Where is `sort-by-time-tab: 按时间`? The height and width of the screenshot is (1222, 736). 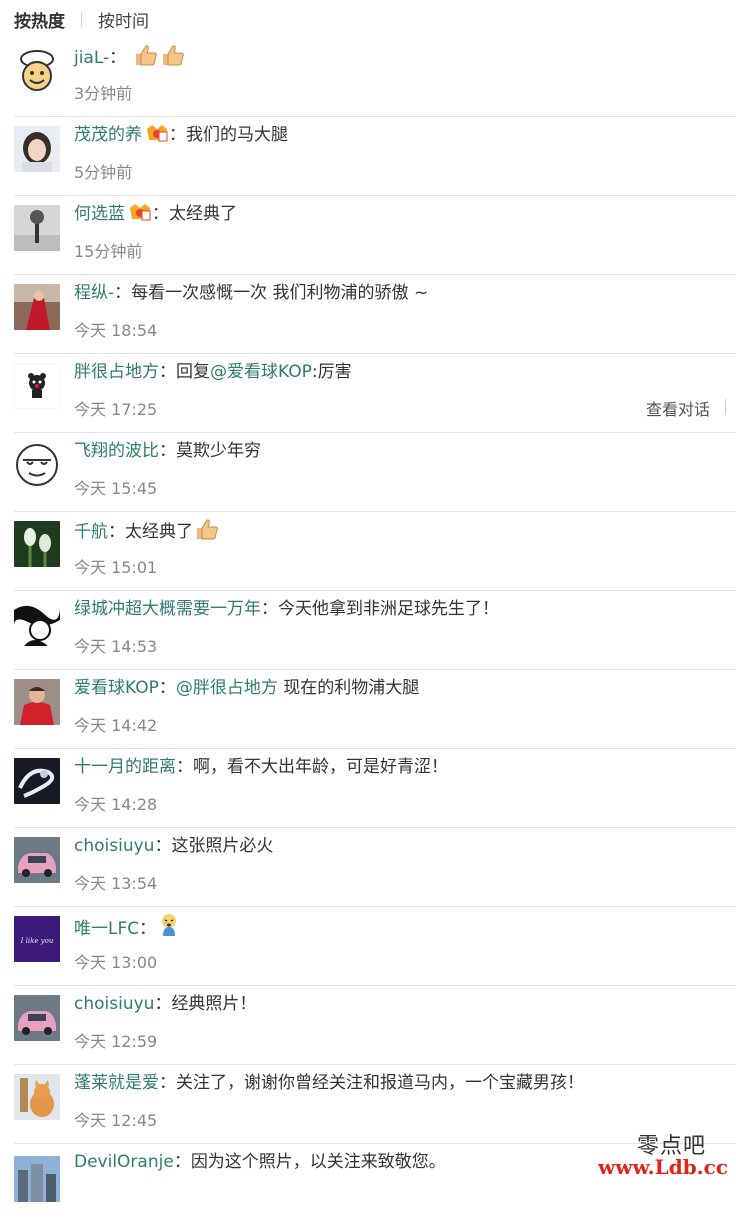
sort-by-time-tab: 按时间 is located at coordinates (123, 19).